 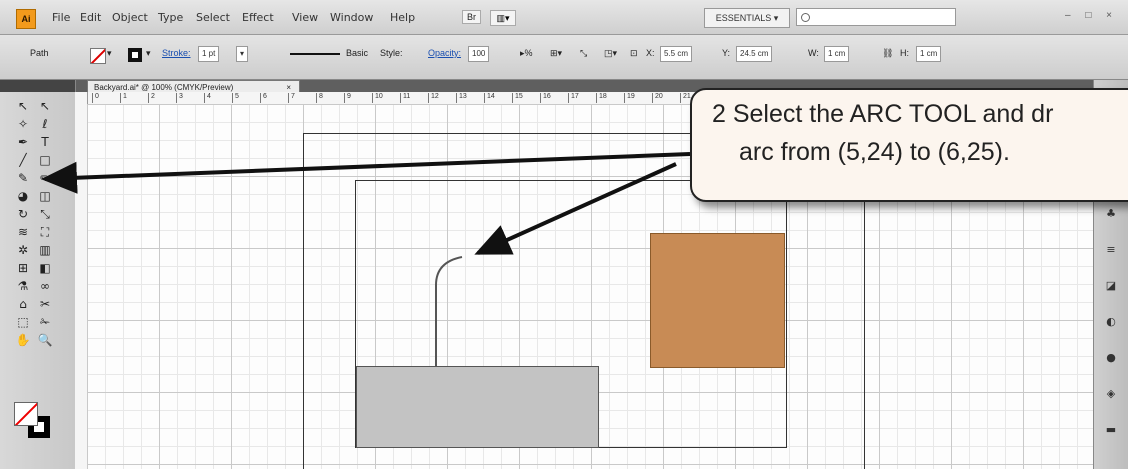 What do you see at coordinates (23, 142) in the screenshot?
I see `pen-tool-icon: ✒` at bounding box center [23, 142].